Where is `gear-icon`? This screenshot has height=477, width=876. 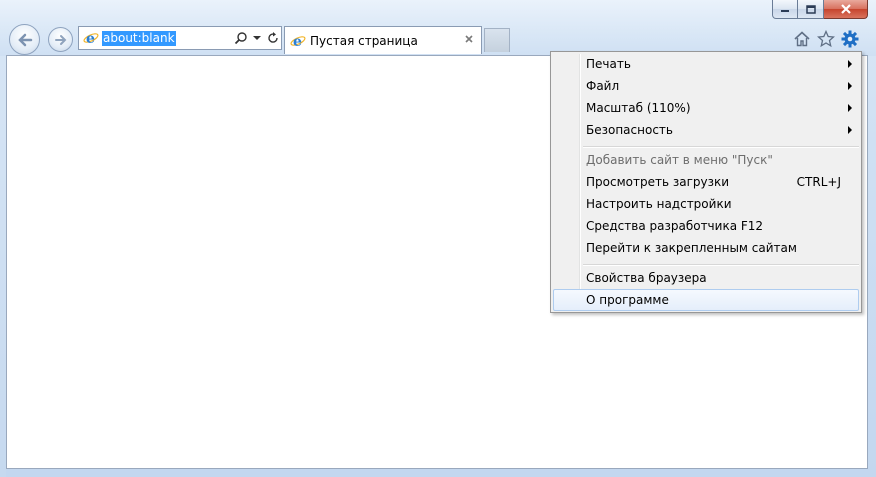 gear-icon is located at coordinates (850, 39).